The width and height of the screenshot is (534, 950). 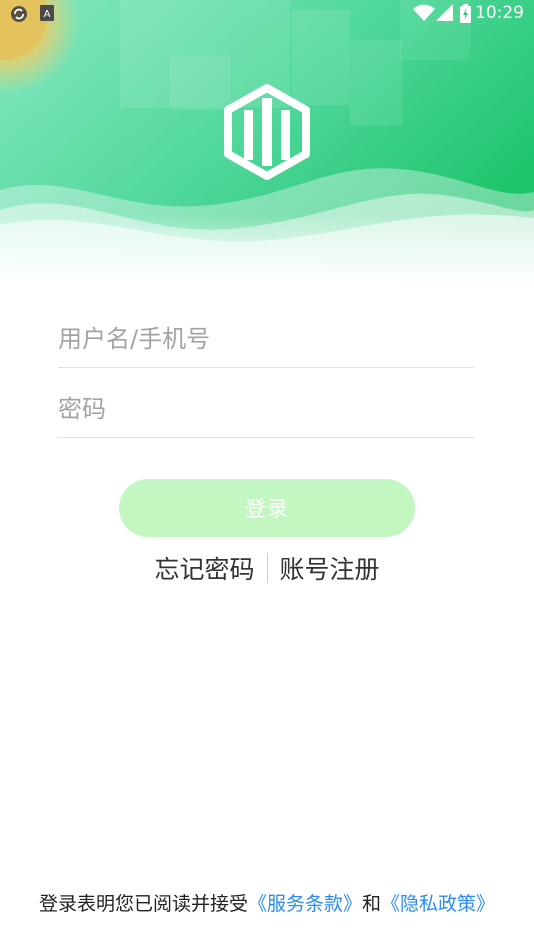 I want to click on register-link: 账号注册, so click(x=330, y=568).